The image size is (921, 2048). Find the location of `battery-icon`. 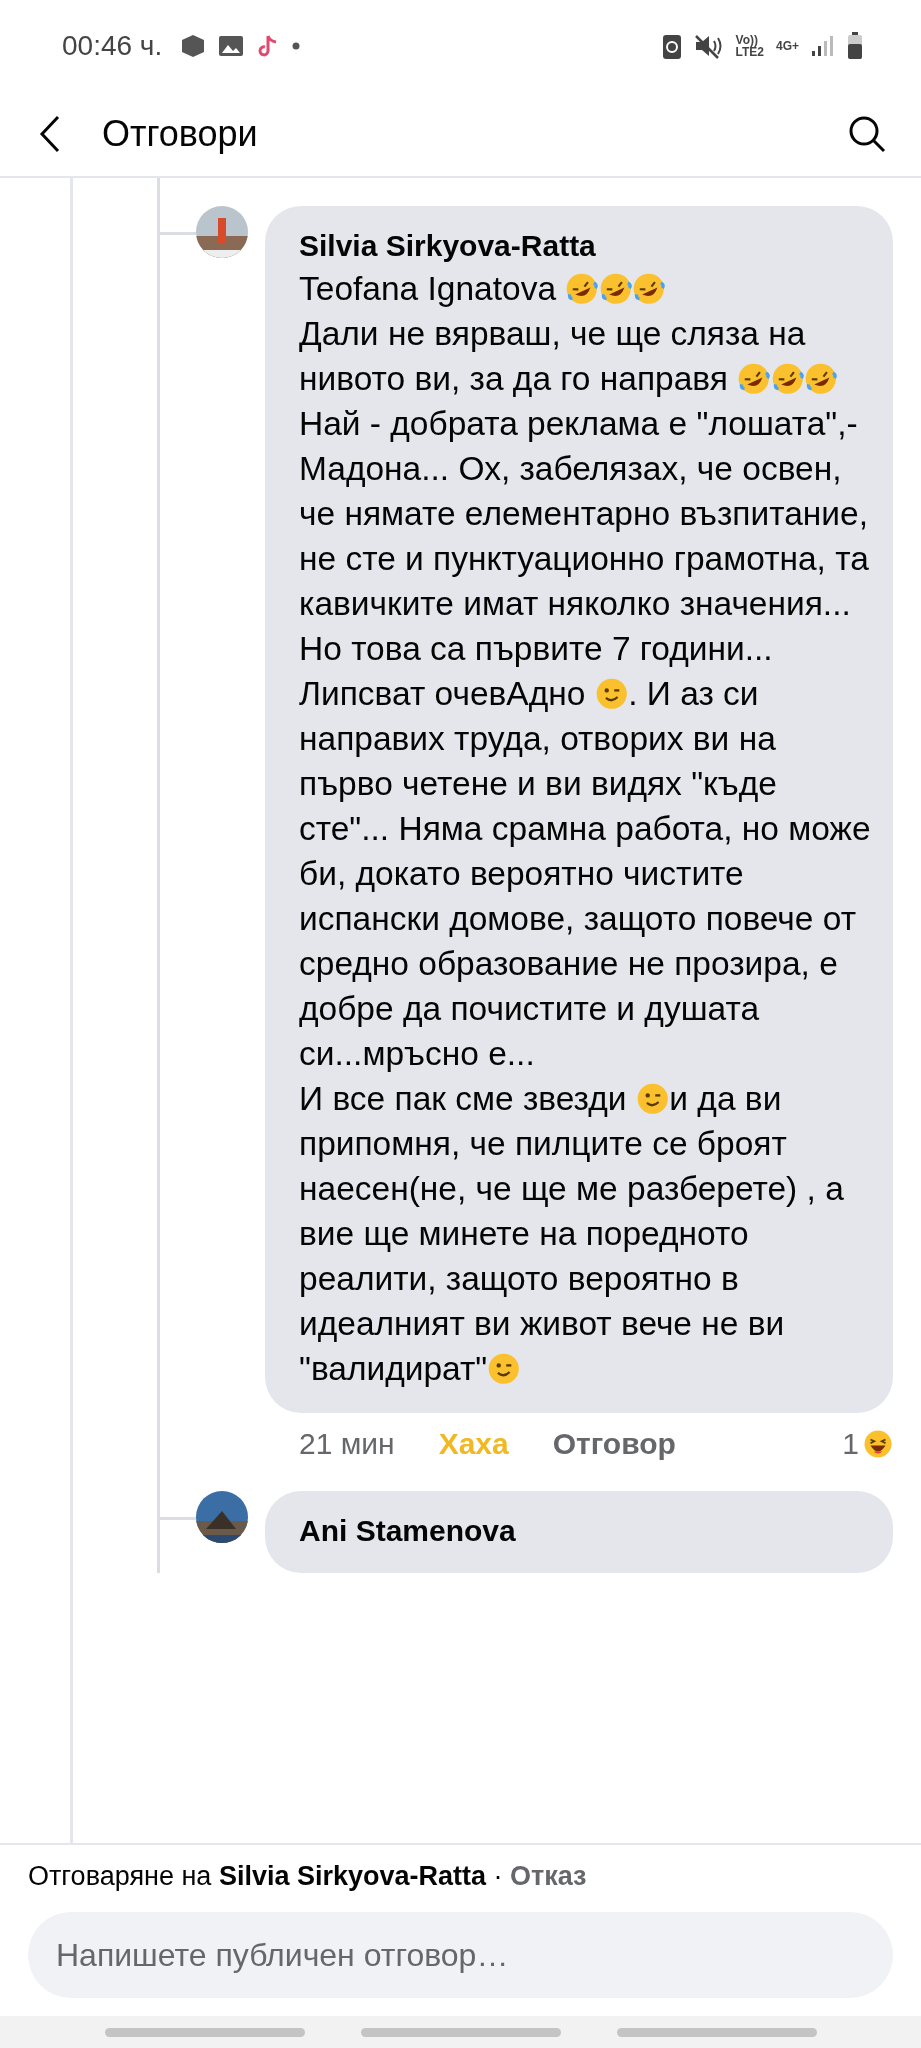

battery-icon is located at coordinates (855, 46).